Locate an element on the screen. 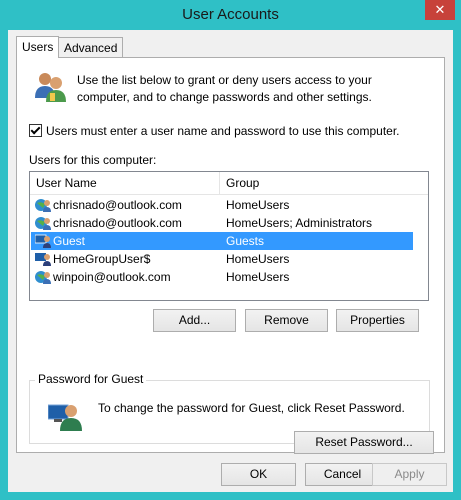 The image size is (461, 500). require-login-checkbox is located at coordinates (35, 130).